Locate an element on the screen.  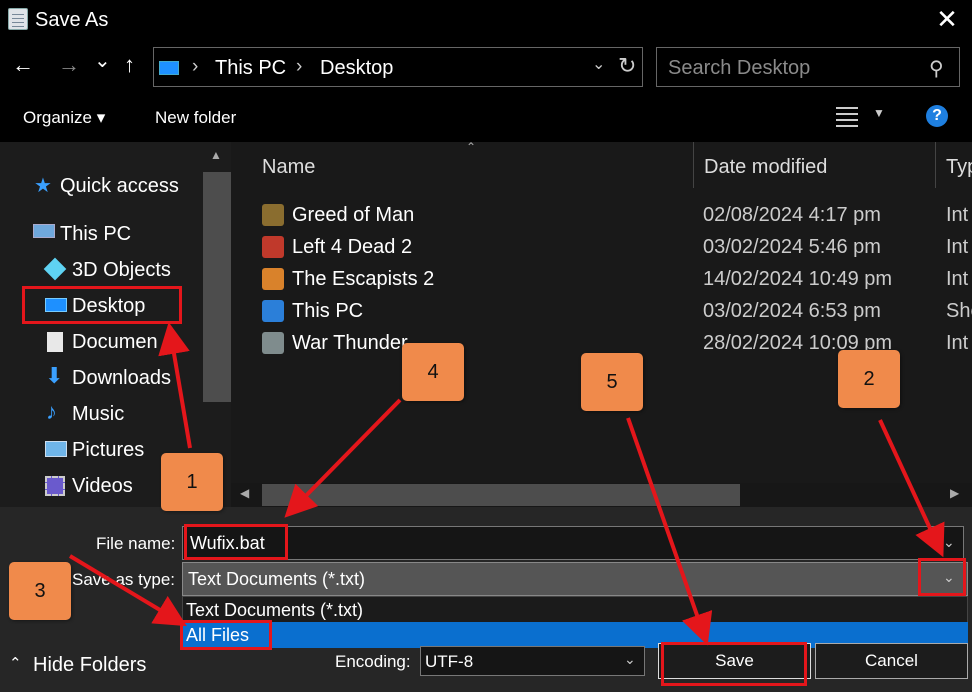
file-date-cell: 14/02/2024 10:49 pm is located at coordinates (798, 279).